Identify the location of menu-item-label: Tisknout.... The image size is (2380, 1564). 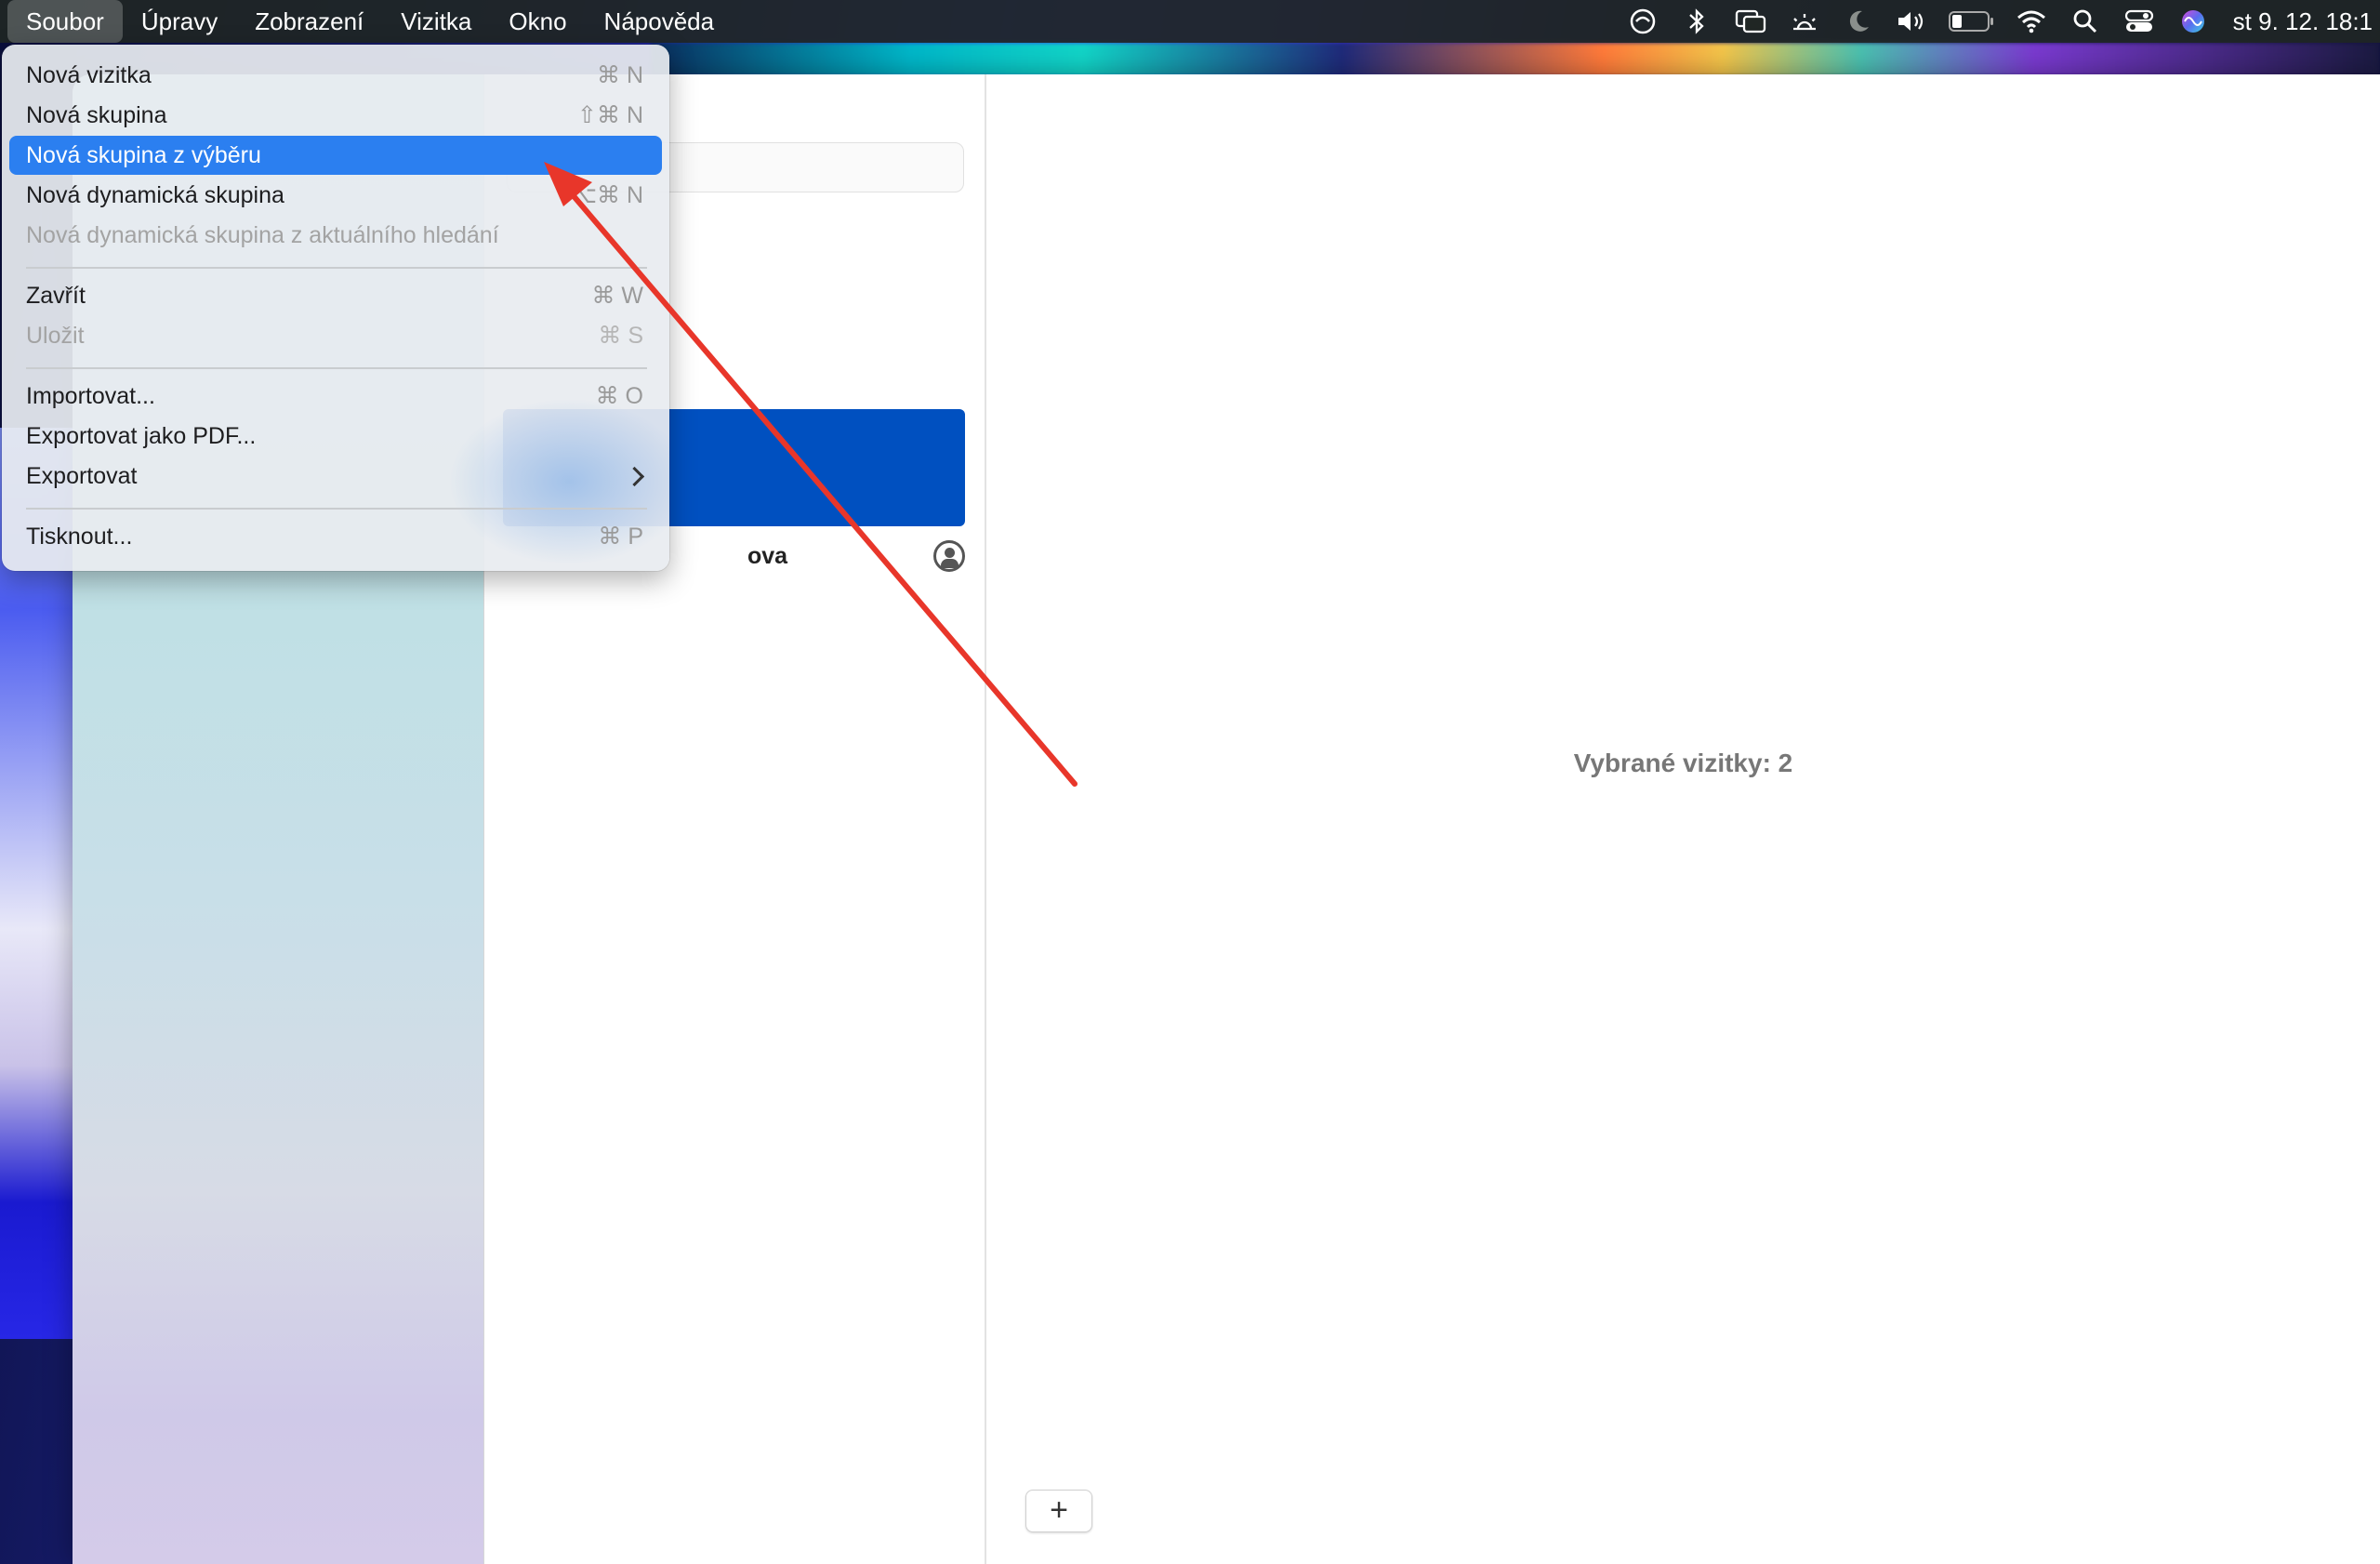
(79, 536).